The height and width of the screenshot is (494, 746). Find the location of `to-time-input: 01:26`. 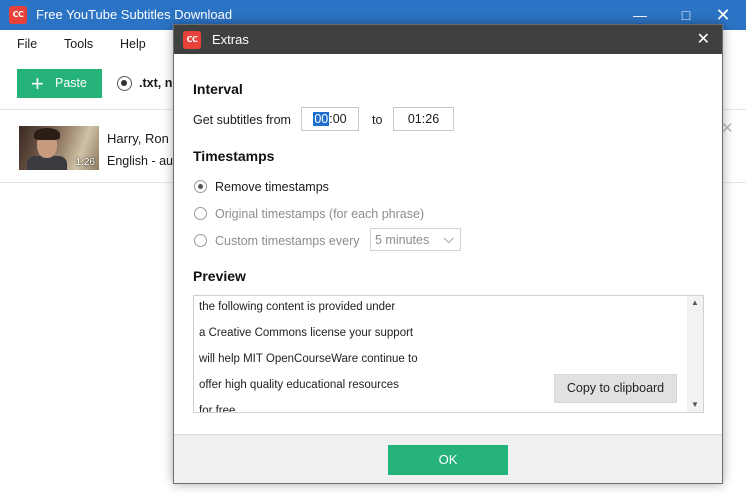

to-time-input: 01:26 is located at coordinates (423, 119).